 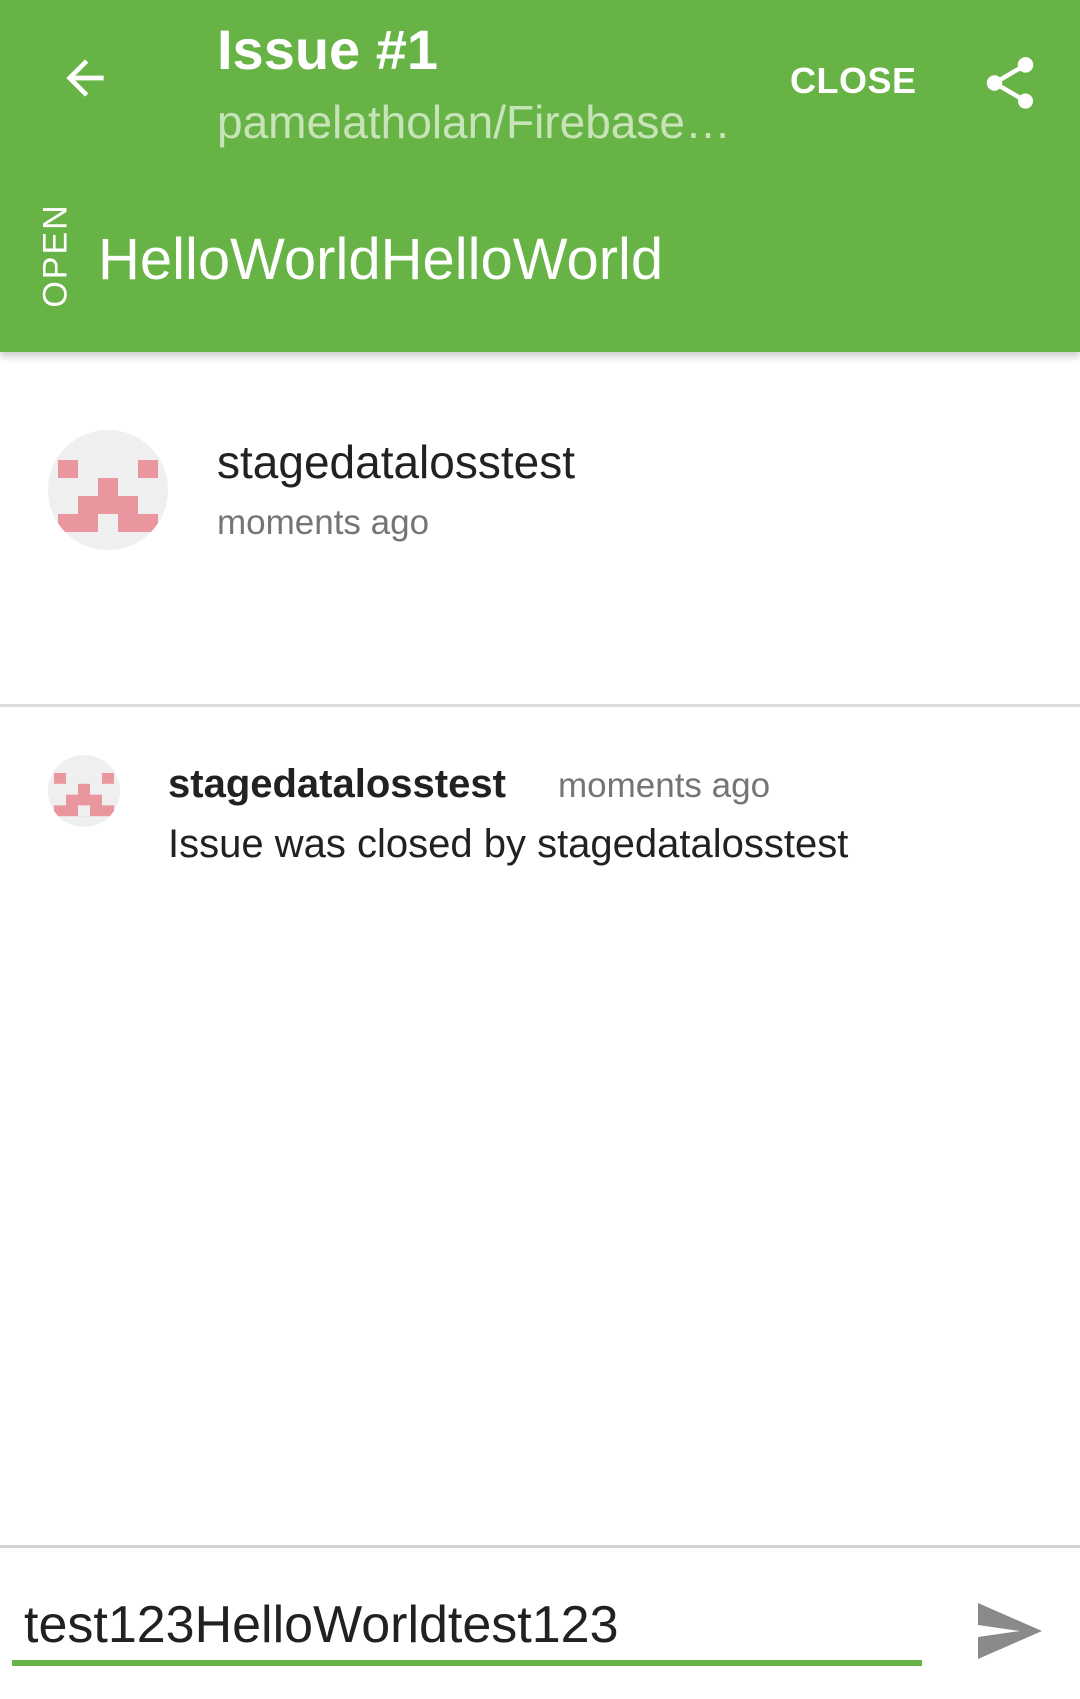 What do you see at coordinates (540, 705) in the screenshot?
I see `section-divider` at bounding box center [540, 705].